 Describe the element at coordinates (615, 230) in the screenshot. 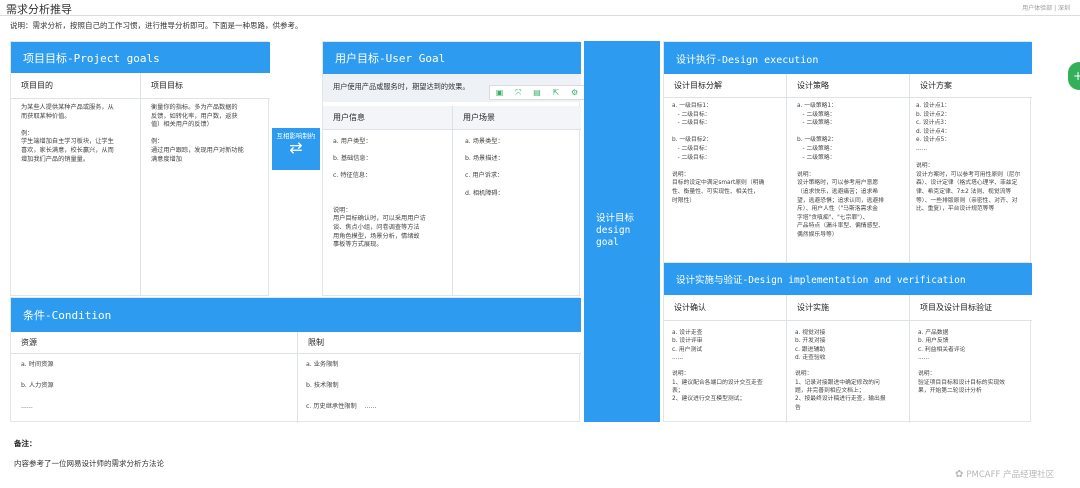

I see `design-goal-label: 设计目标 design goal` at that location.